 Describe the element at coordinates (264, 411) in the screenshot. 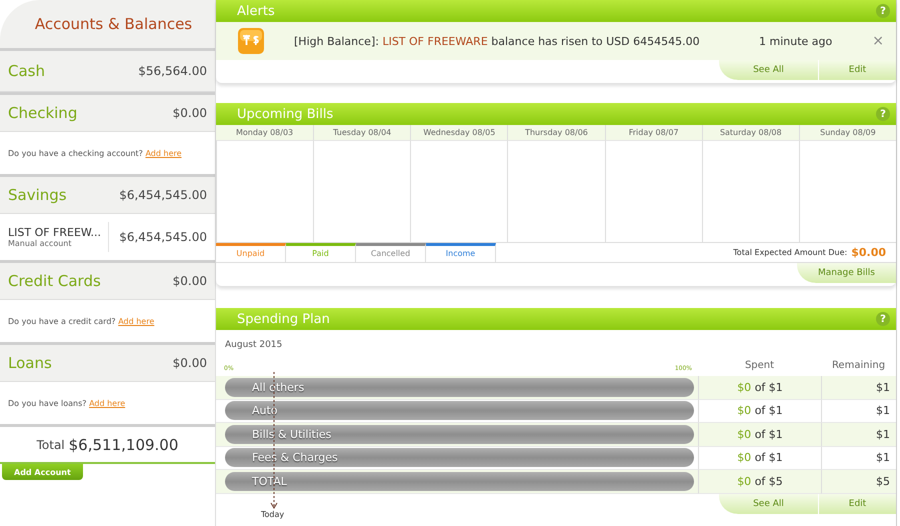

I see `category-name: Auto` at that location.